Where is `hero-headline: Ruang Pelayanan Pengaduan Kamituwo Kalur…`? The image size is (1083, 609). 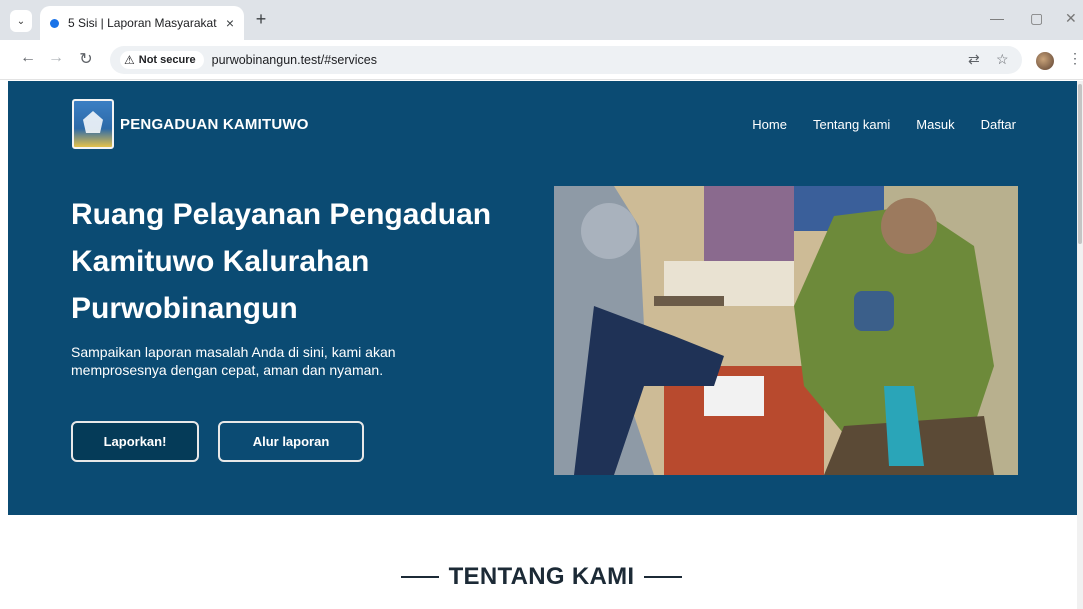
hero-headline: Ruang Pelayanan Pengaduan Kamituwo Kalur… is located at coordinates (311, 261).